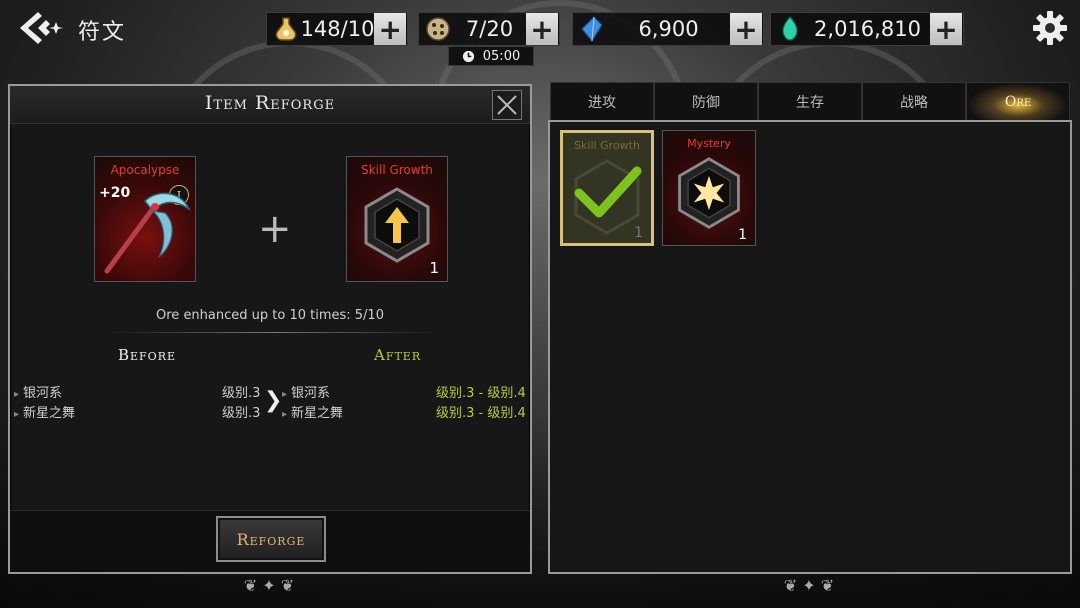  Describe the element at coordinates (241, 413) in the screenshot. I see `stat-before-value-2: 级别.3` at that location.